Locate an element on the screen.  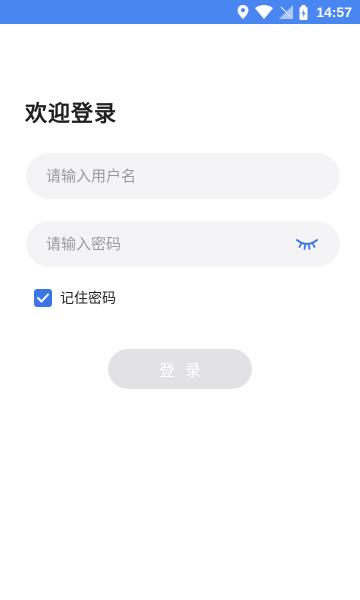
location-icon is located at coordinates (243, 12).